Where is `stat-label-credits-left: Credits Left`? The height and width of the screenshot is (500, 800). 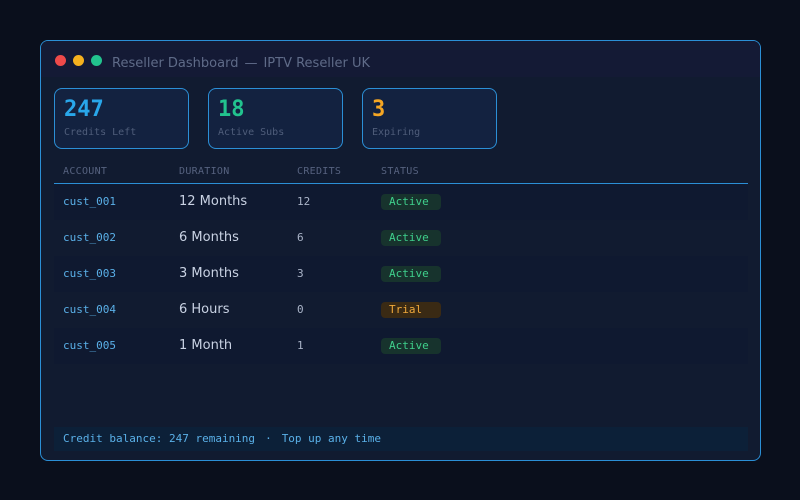 stat-label-credits-left: Credits Left is located at coordinates (100, 132).